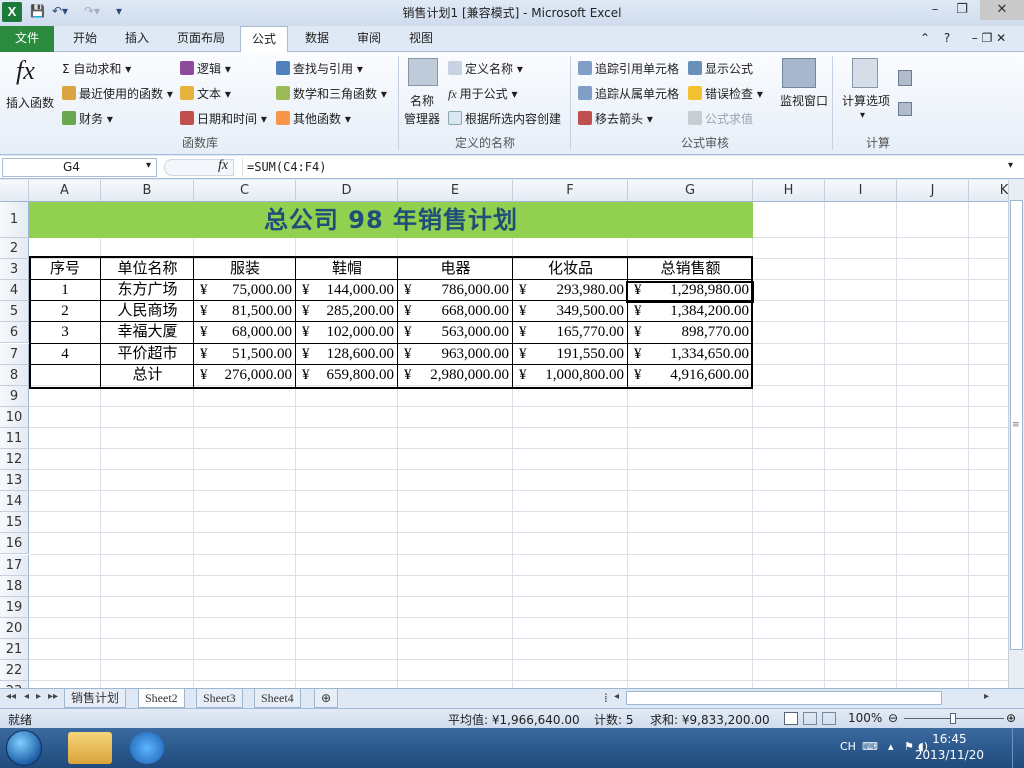 The width and height of the screenshot is (1024, 768). Describe the element at coordinates (14, 684) in the screenshot. I see `row-header-23: 23` at that location.